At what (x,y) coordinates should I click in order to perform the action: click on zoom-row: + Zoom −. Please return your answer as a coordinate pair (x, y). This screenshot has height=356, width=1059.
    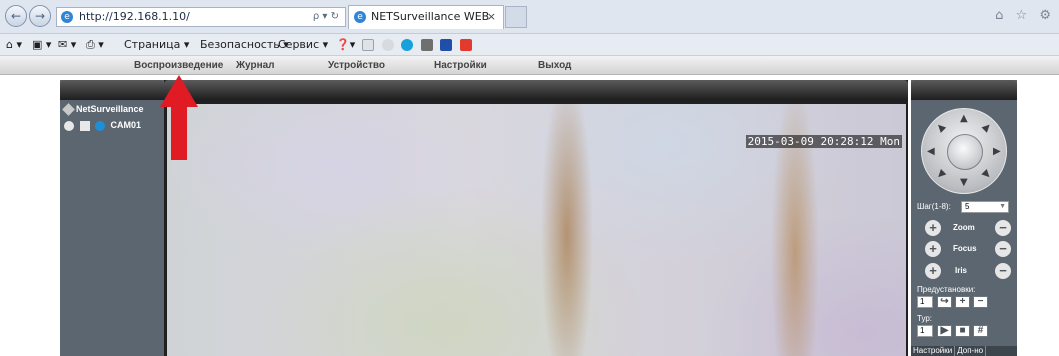
    Looking at the image, I should click on (968, 228).